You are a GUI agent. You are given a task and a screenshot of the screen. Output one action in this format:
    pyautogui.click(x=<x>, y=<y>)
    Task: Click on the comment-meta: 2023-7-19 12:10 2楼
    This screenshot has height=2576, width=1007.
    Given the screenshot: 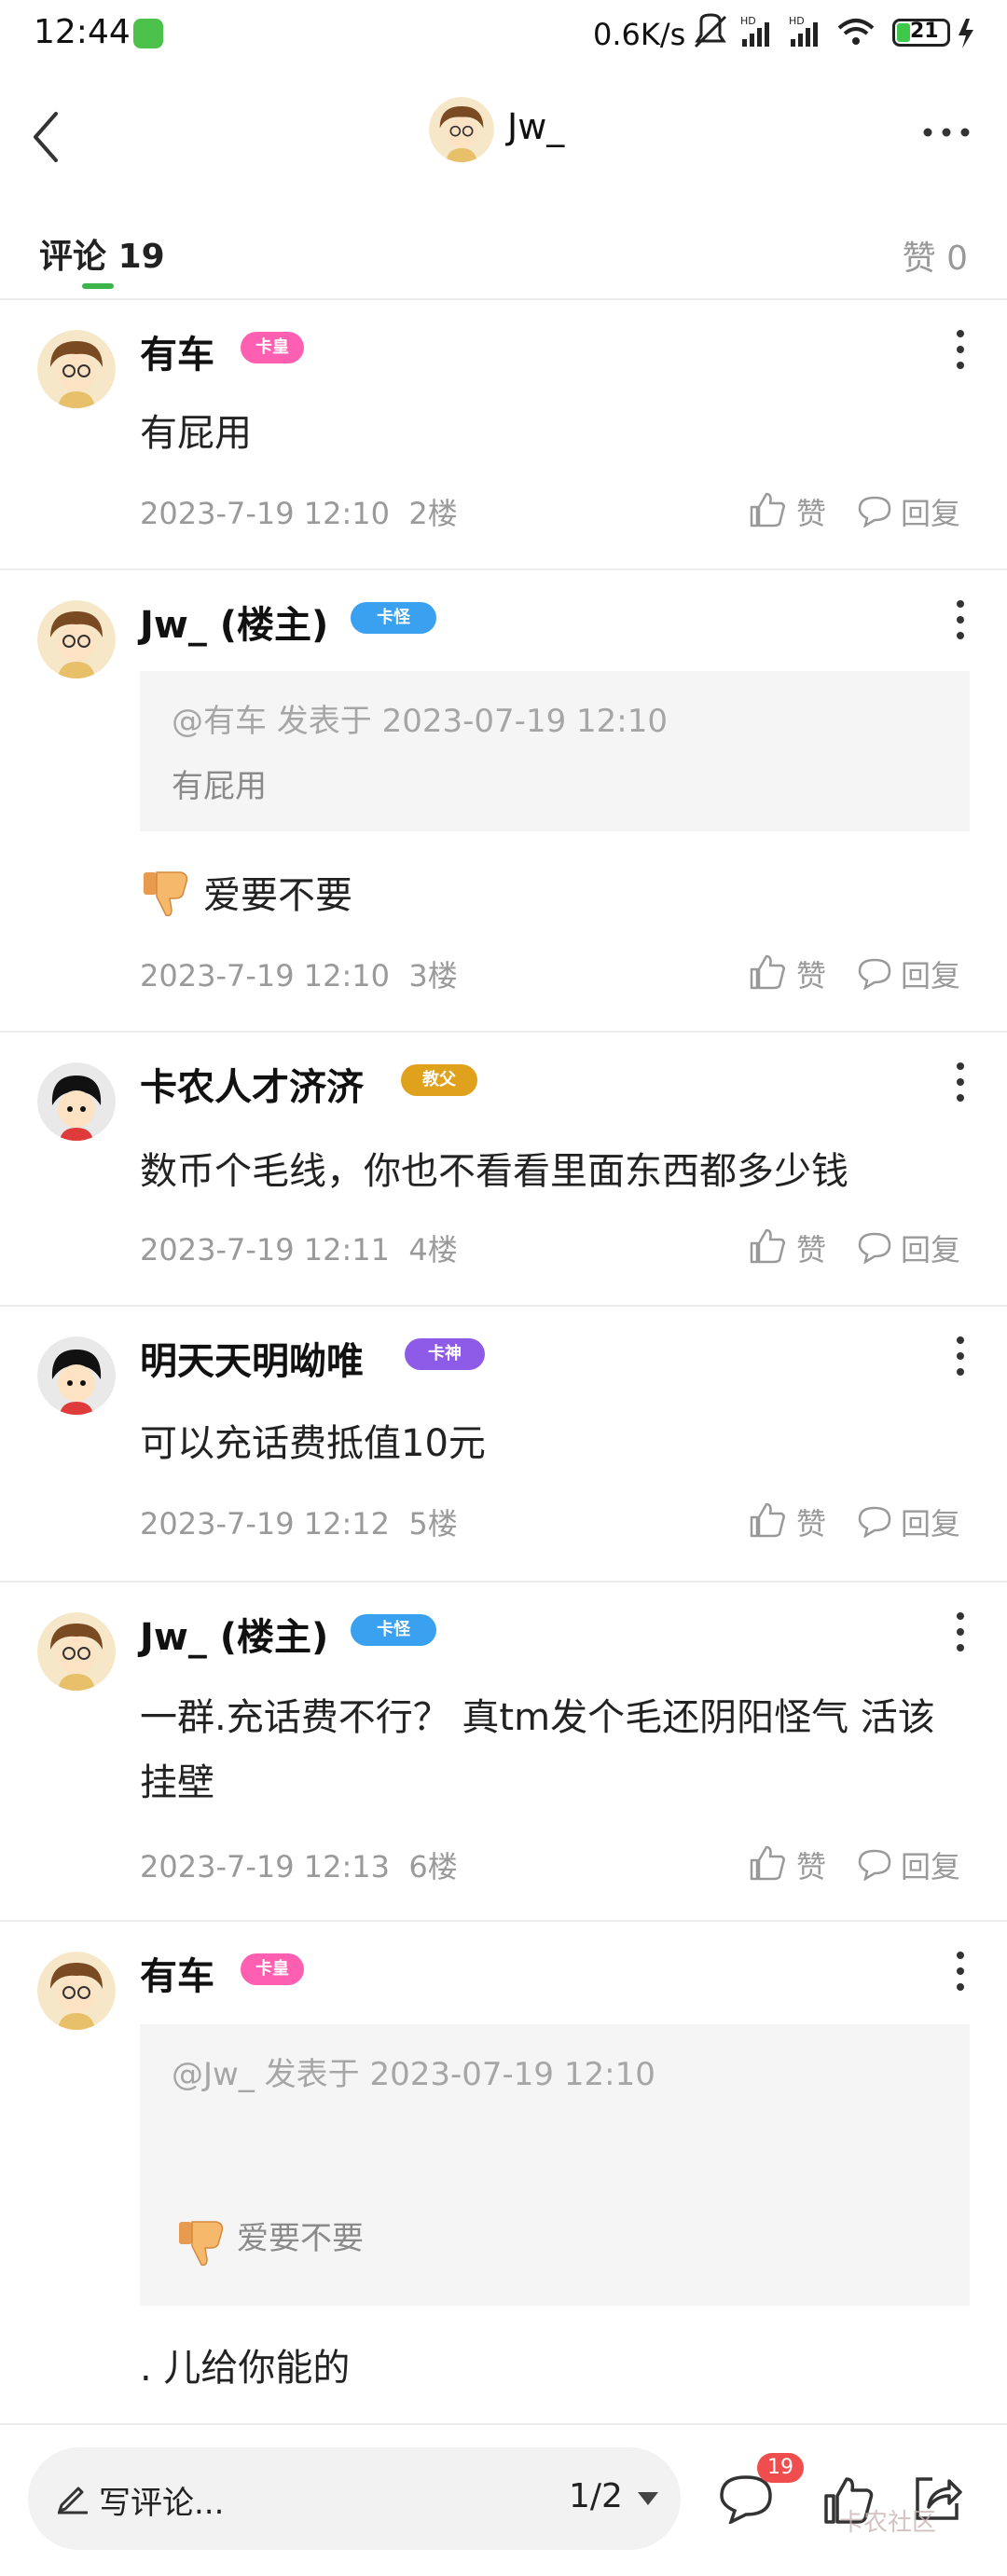 What is the action you would take?
    pyautogui.click(x=299, y=513)
    